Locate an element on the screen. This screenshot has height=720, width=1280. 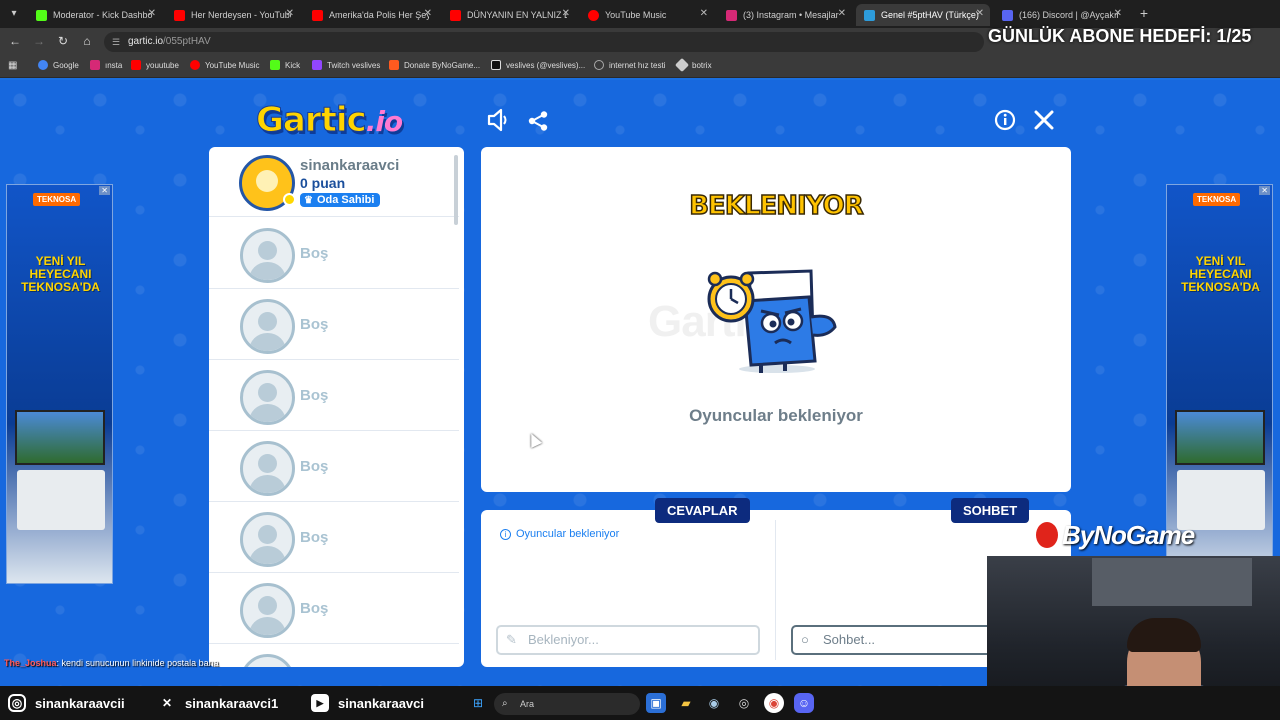
kick-icon is located at coordinates (275, 65).